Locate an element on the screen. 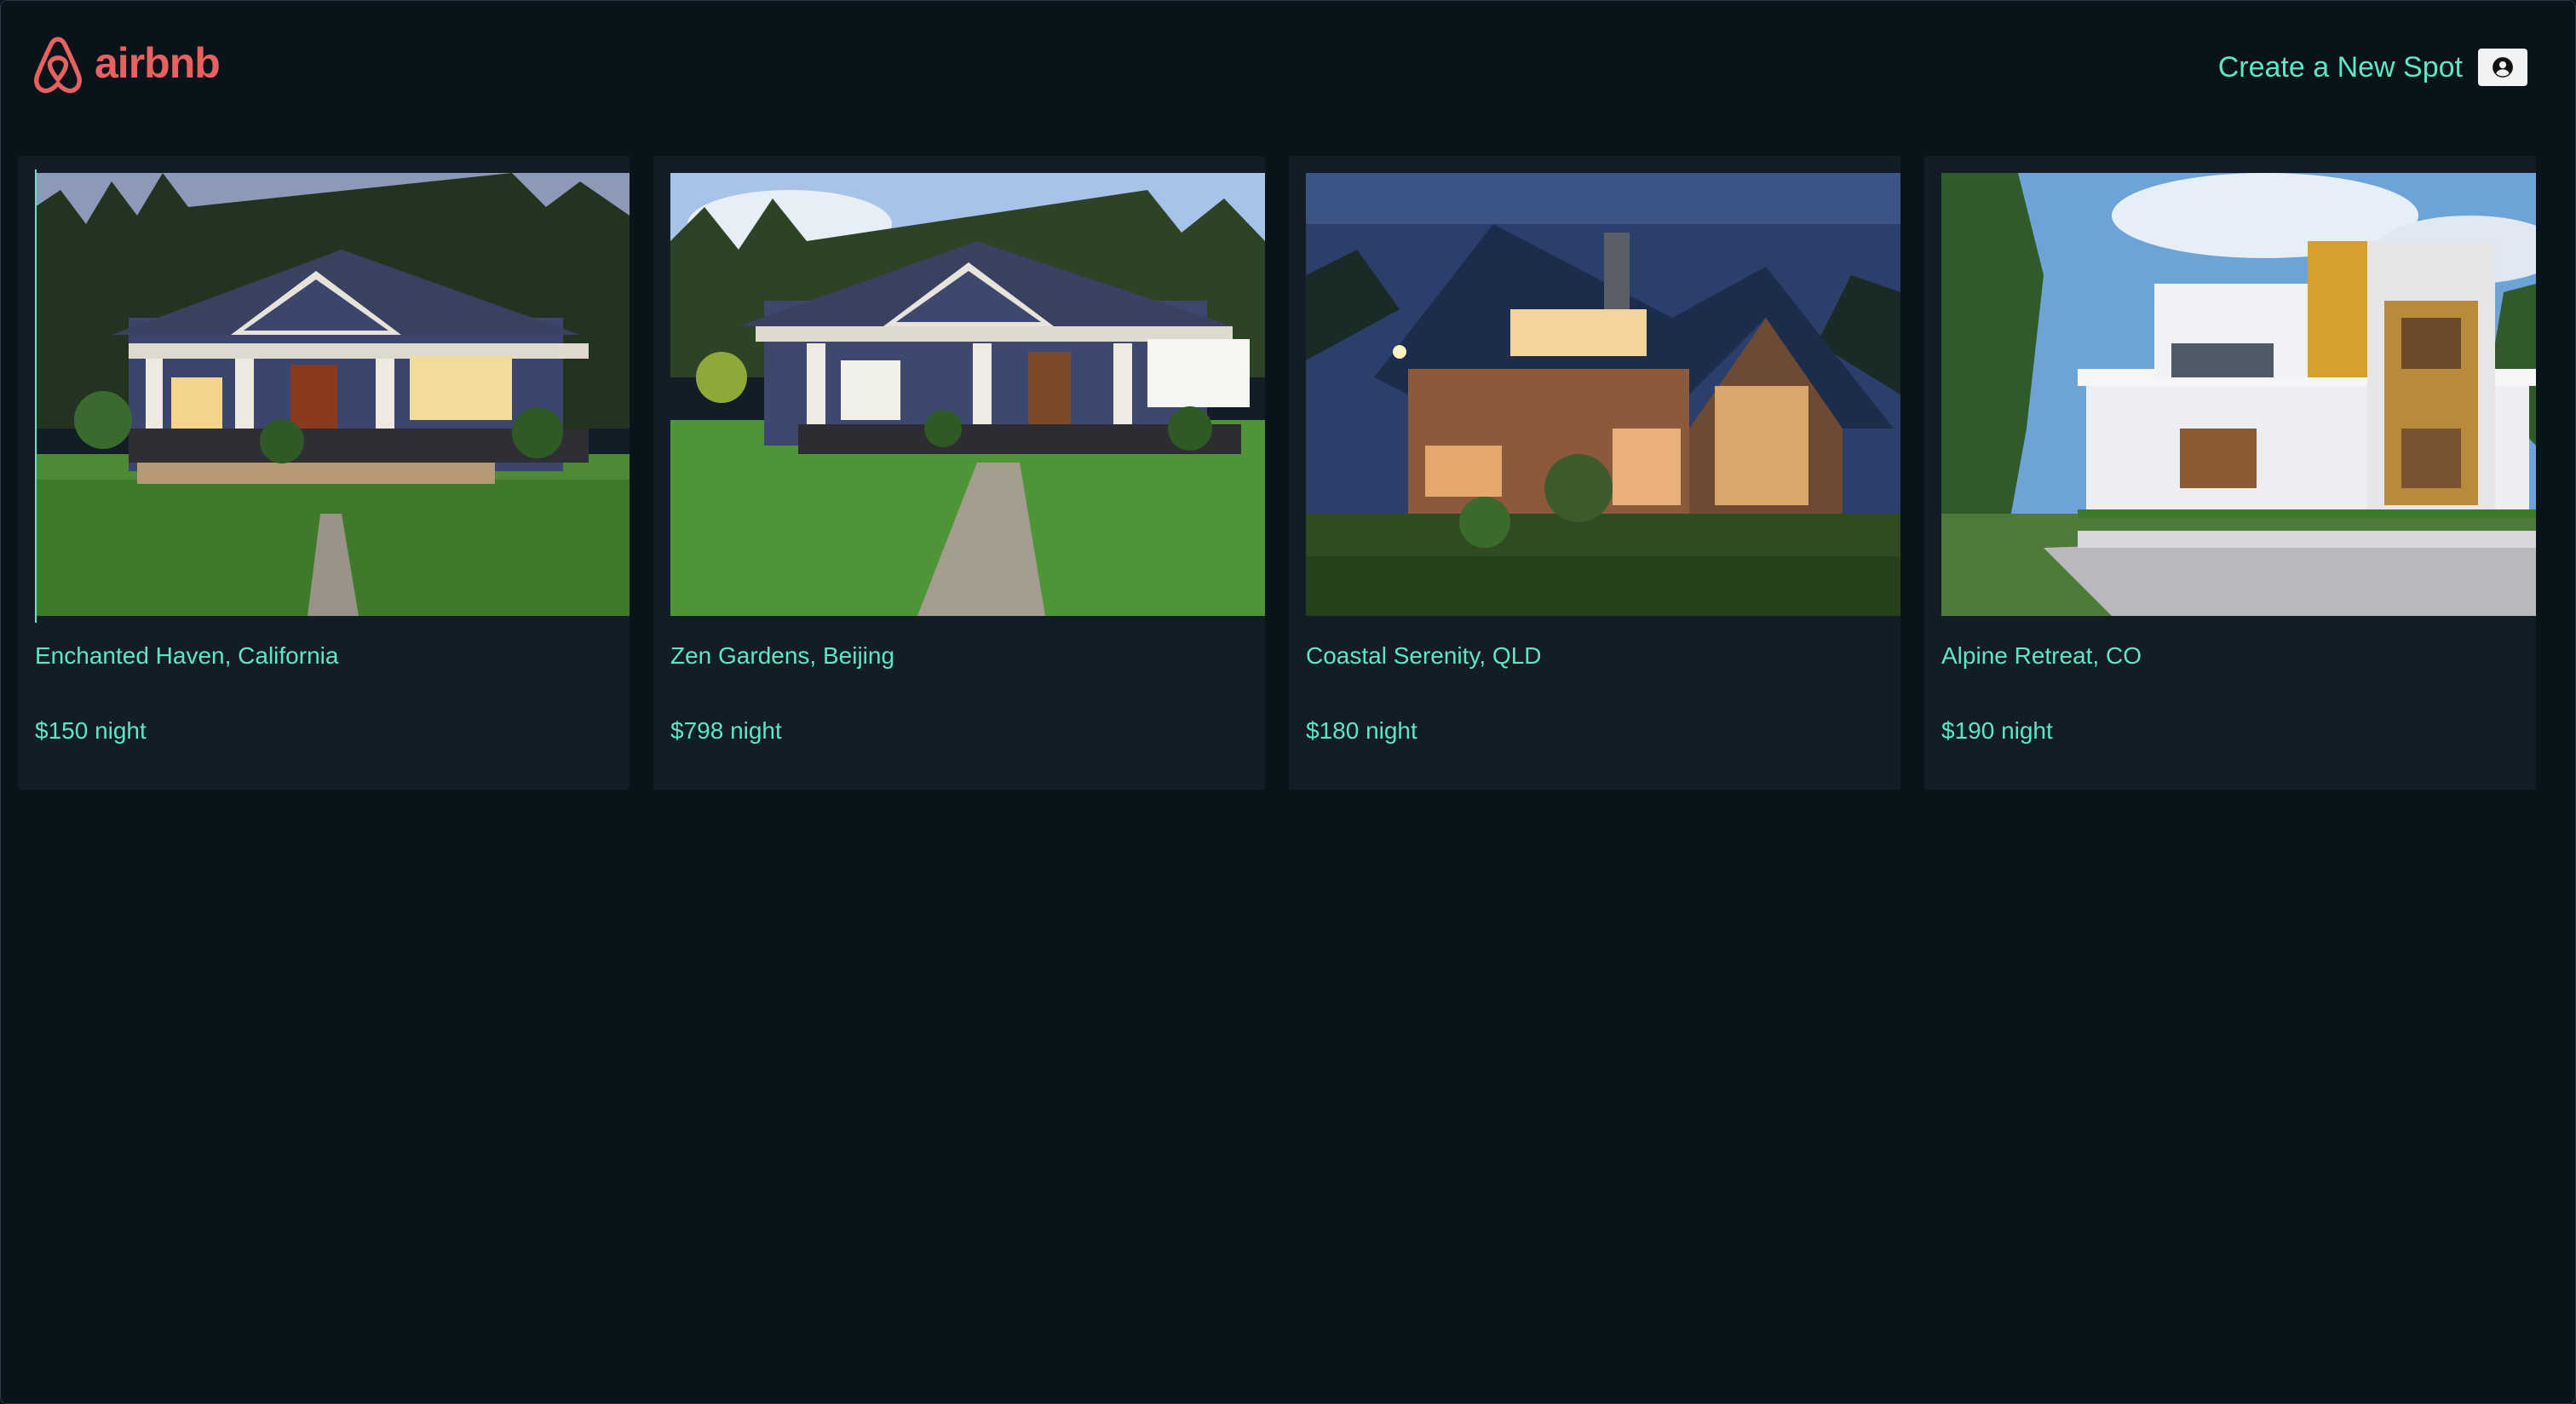  spot-price: $190 night is located at coordinates (1997, 730).